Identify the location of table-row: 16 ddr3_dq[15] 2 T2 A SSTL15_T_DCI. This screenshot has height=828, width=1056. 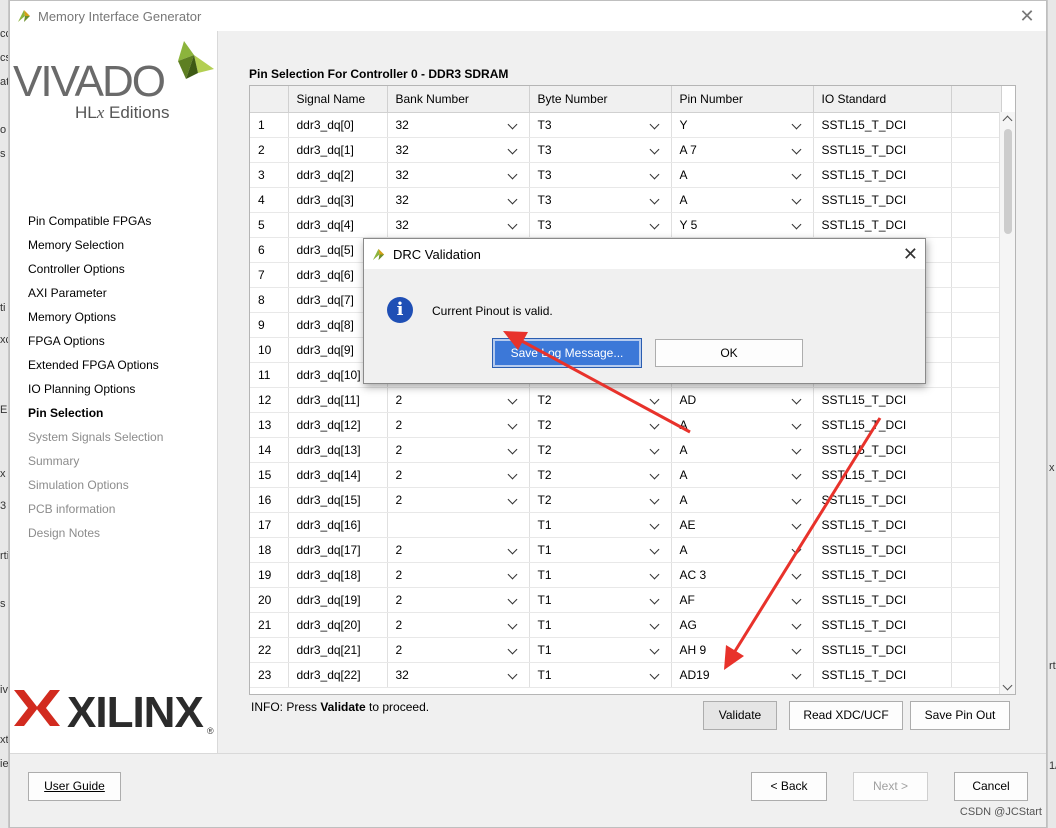
(626, 500).